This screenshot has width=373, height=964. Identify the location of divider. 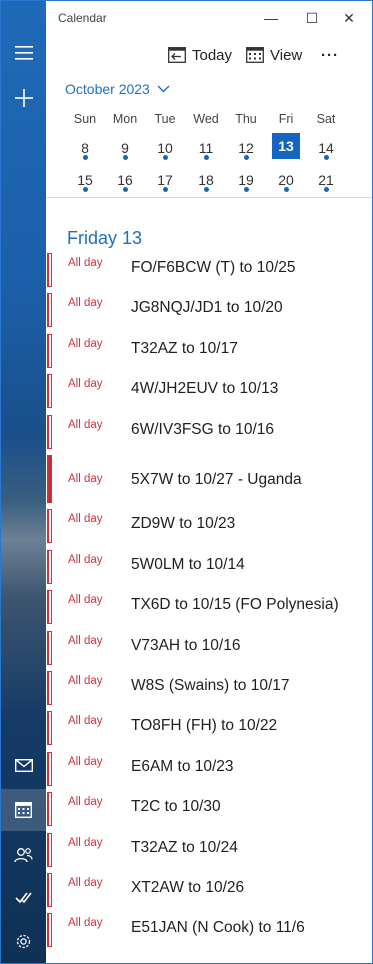
(209, 197).